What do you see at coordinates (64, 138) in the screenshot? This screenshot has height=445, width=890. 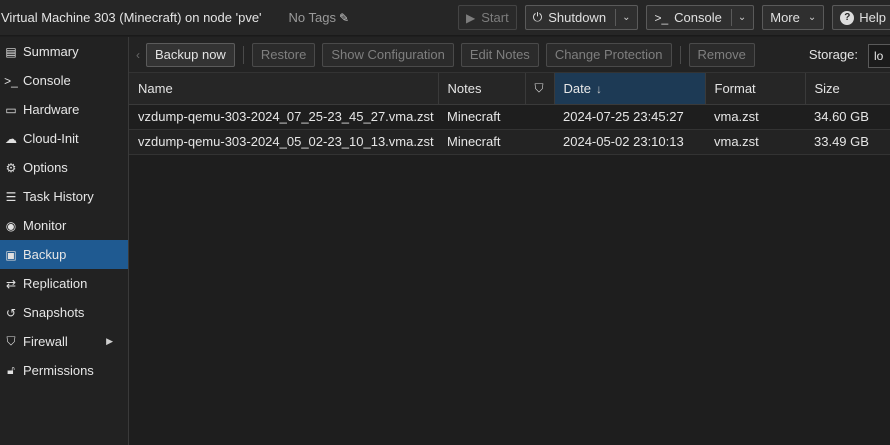 I see `sidebar-item-cloud-init: ☁ Cloud-Init` at bounding box center [64, 138].